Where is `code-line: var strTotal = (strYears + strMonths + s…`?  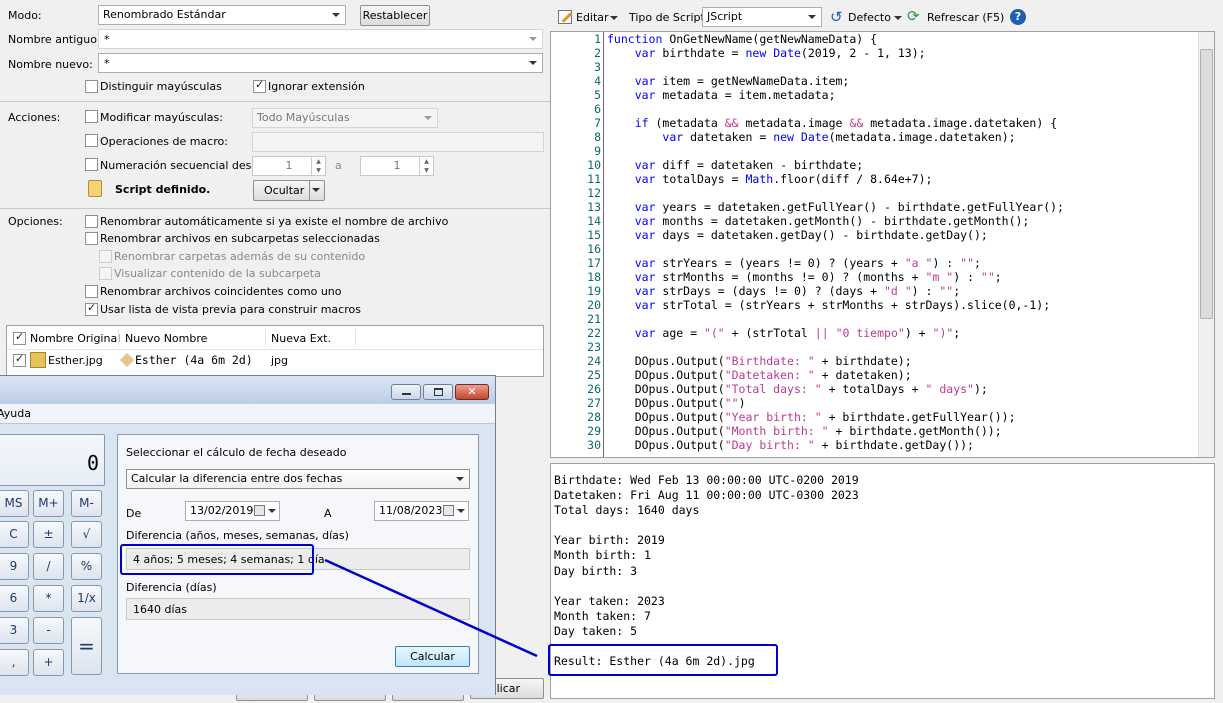
code-line: var strTotal = (strYears + strMonths + s… is located at coordinates (842, 305).